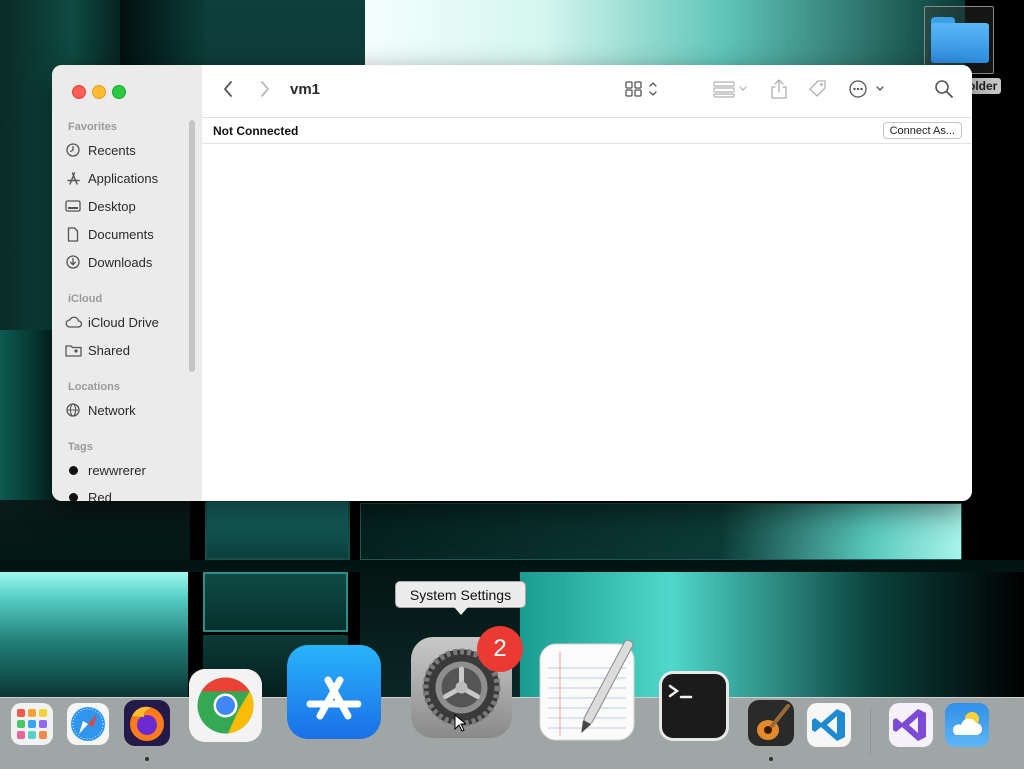 The width and height of the screenshot is (1024, 769). Describe the element at coordinates (587, 91) in the screenshot. I see `finder-toolbar: vm1` at that location.